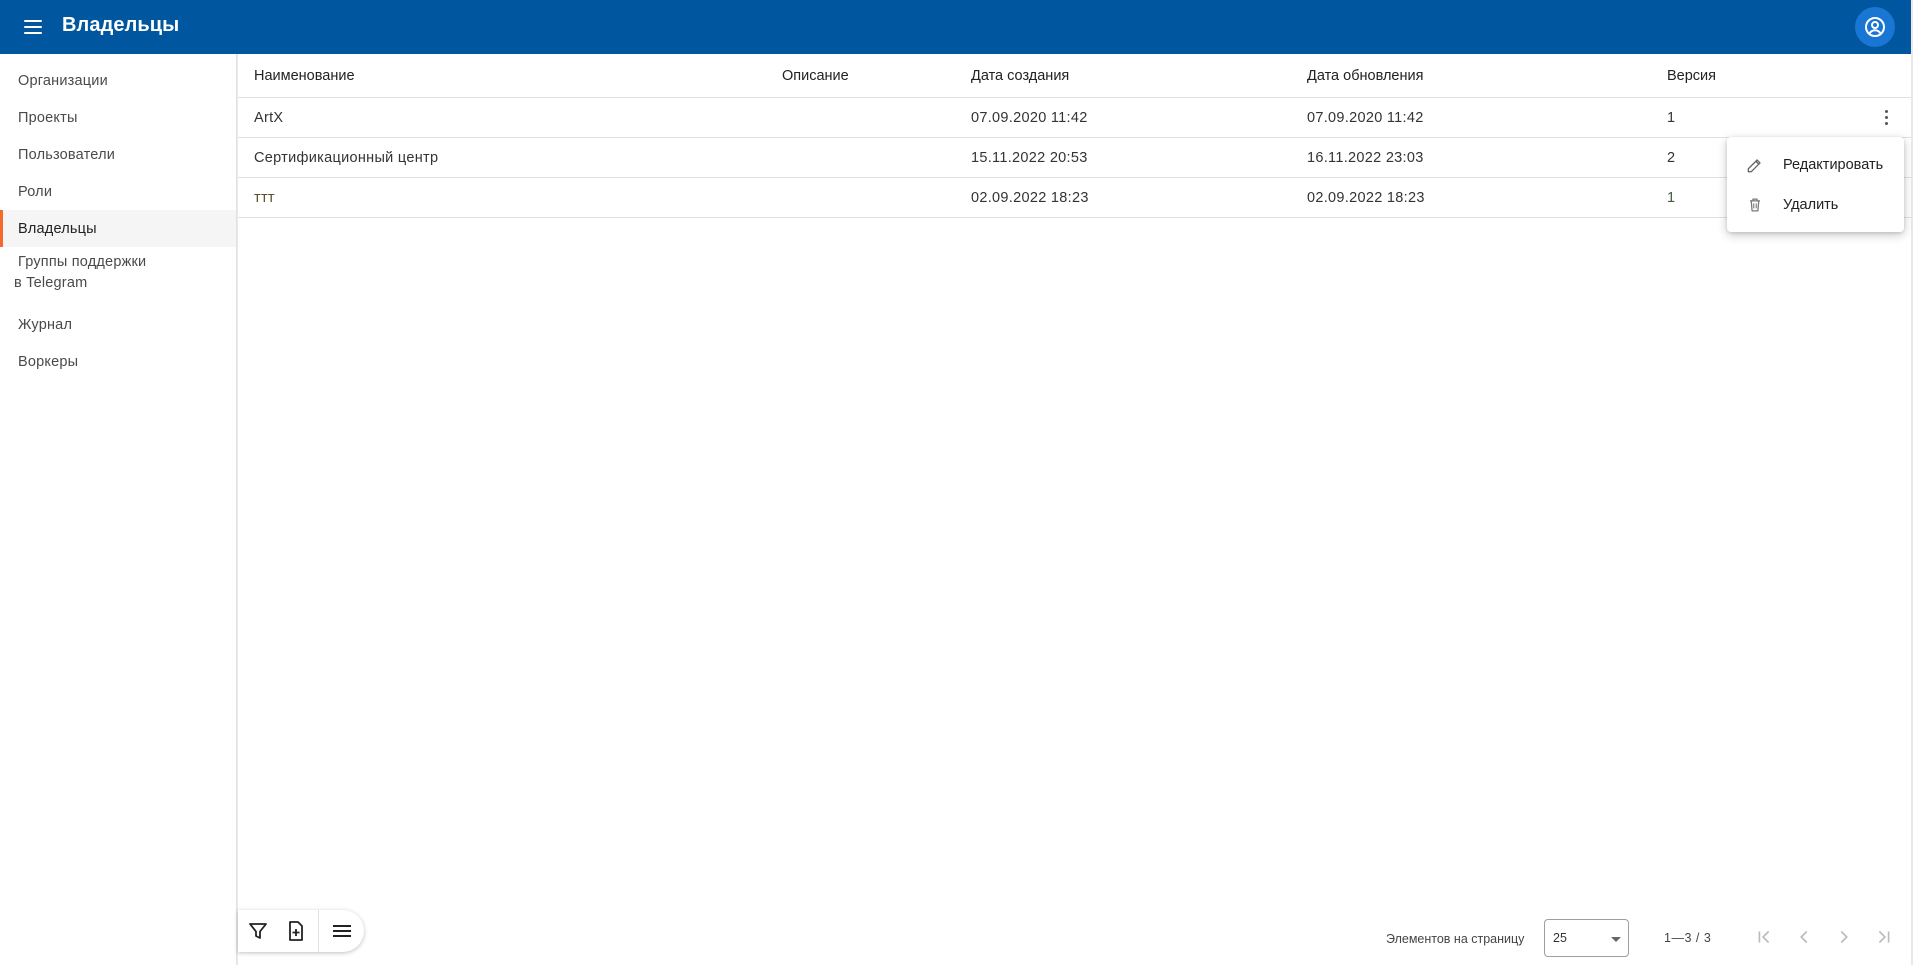 This screenshot has height=965, width=1913. What do you see at coordinates (258, 931) in the screenshot?
I see `filter-icon` at bounding box center [258, 931].